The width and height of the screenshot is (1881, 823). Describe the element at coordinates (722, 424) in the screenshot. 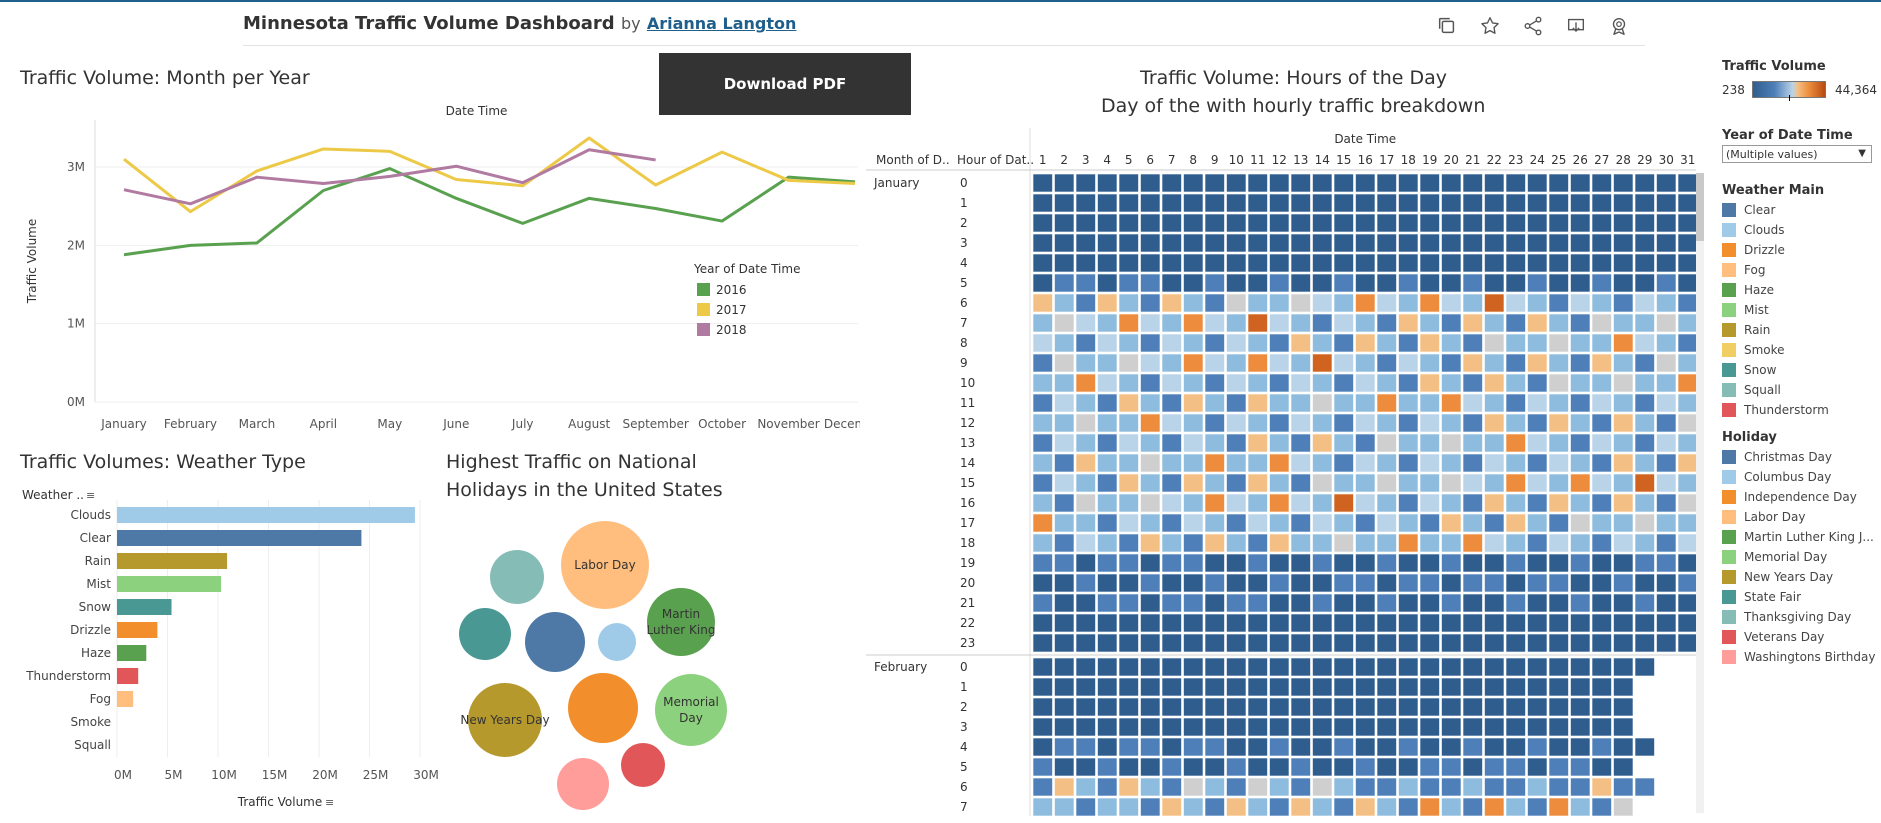

I see `line-x-tick: October` at that location.